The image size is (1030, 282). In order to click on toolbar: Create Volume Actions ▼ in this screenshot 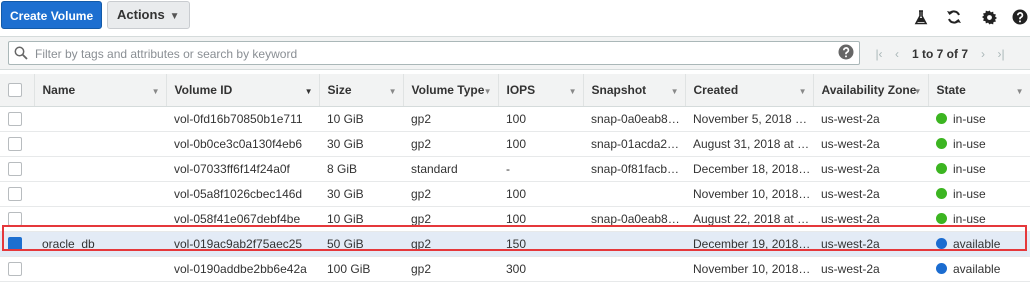, I will do `click(515, 16)`.